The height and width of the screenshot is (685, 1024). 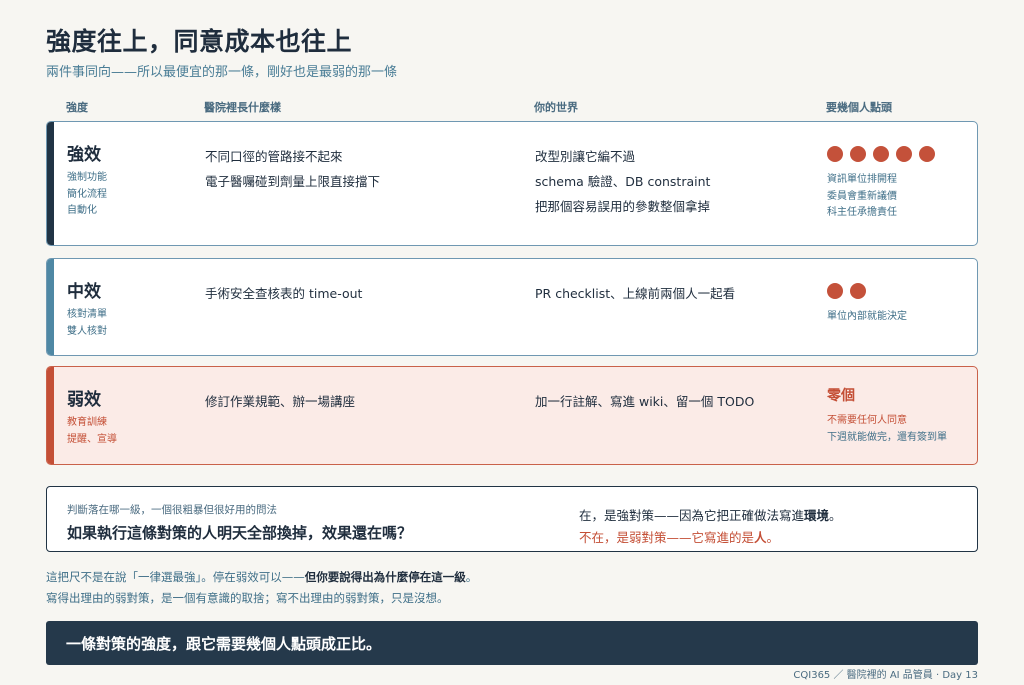 I want to click on row-level: 強效, so click(x=84, y=155).